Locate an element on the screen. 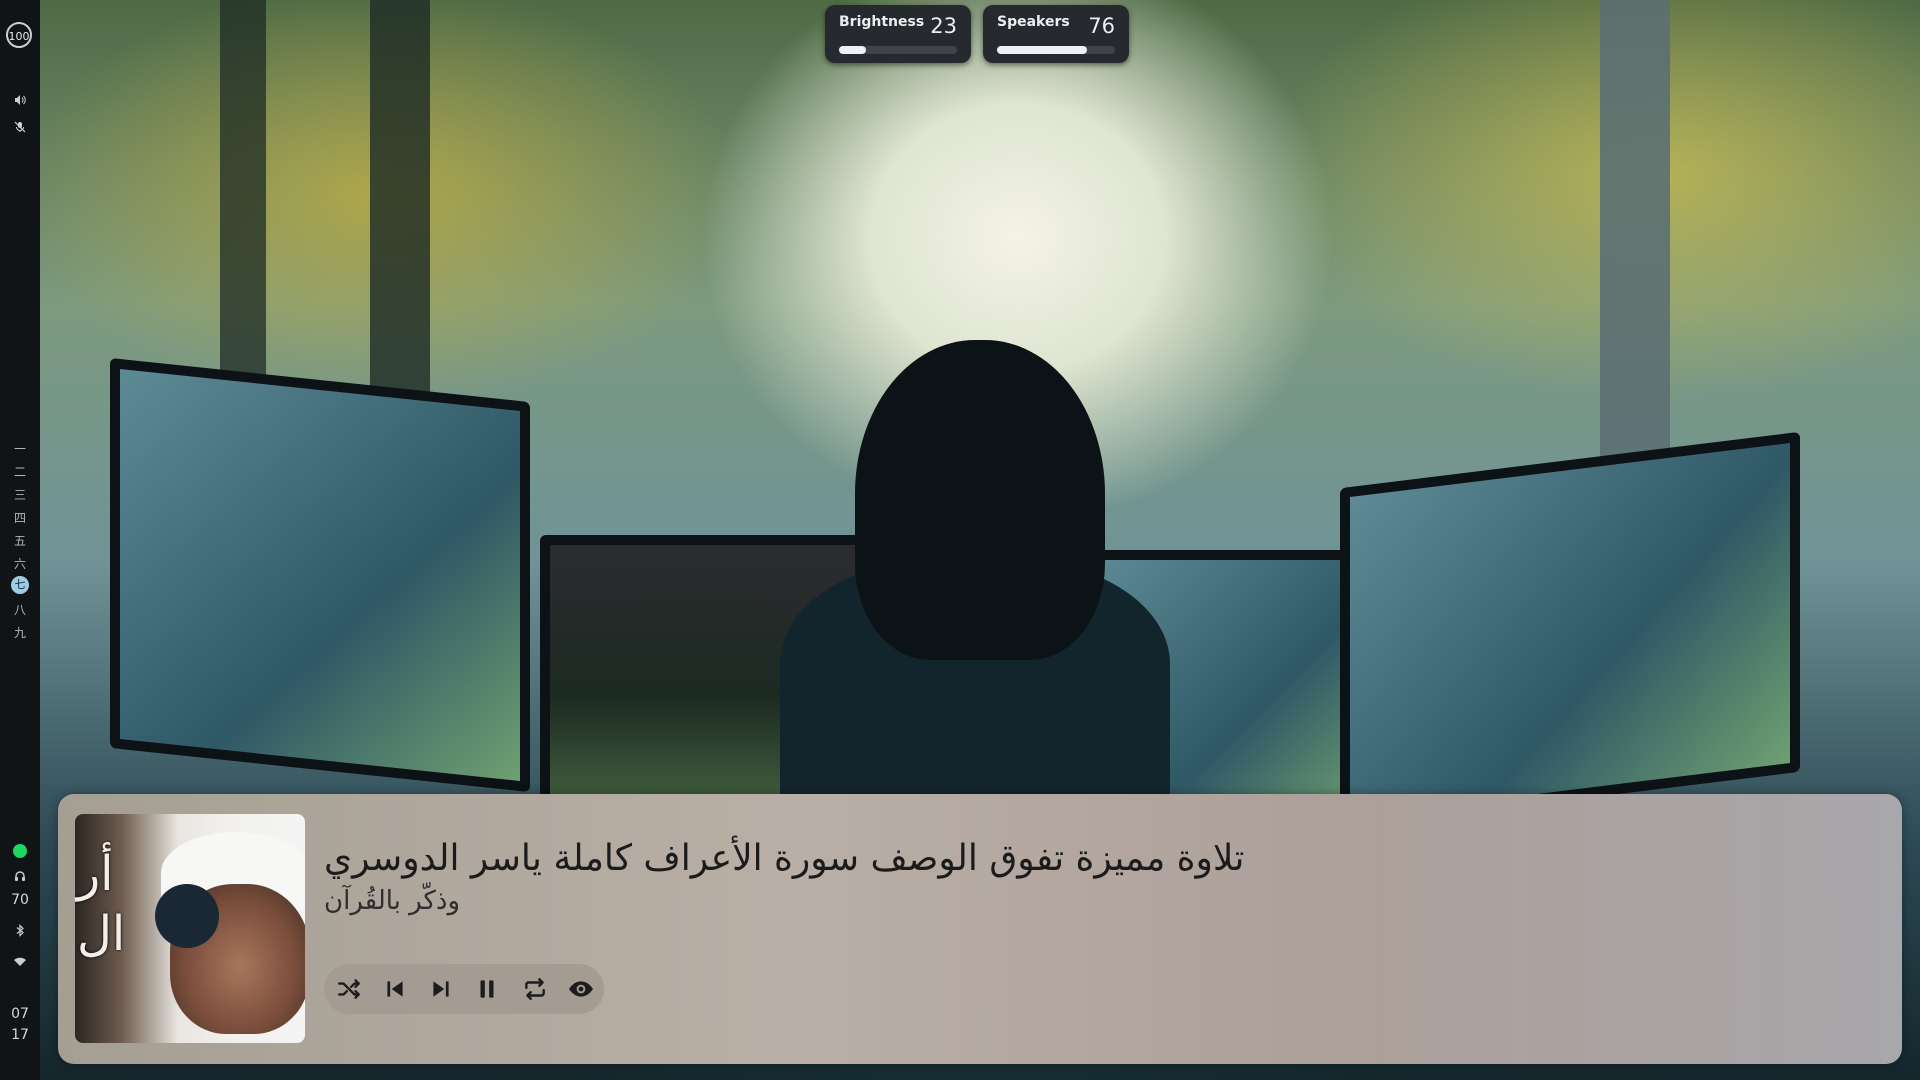 The width and height of the screenshot is (1920, 1080). clock-hour: 07 is located at coordinates (20, 1014).